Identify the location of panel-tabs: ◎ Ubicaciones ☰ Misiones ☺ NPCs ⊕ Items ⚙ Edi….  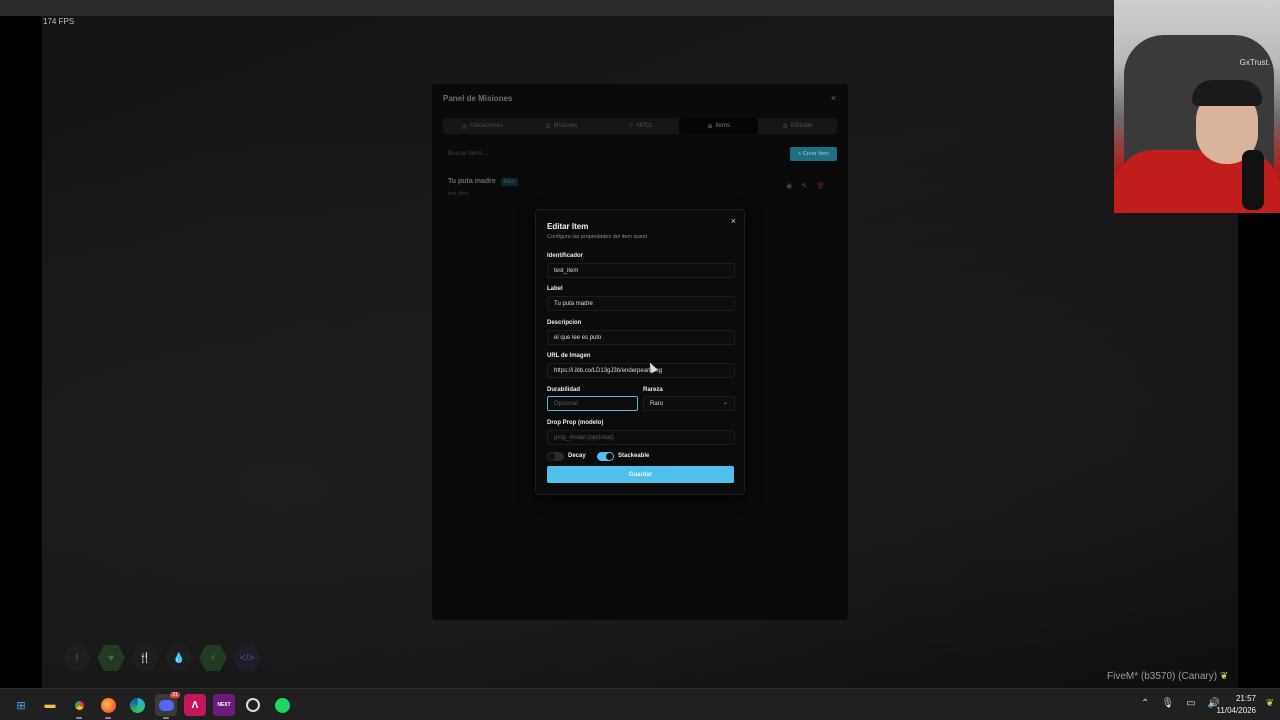
(640, 126).